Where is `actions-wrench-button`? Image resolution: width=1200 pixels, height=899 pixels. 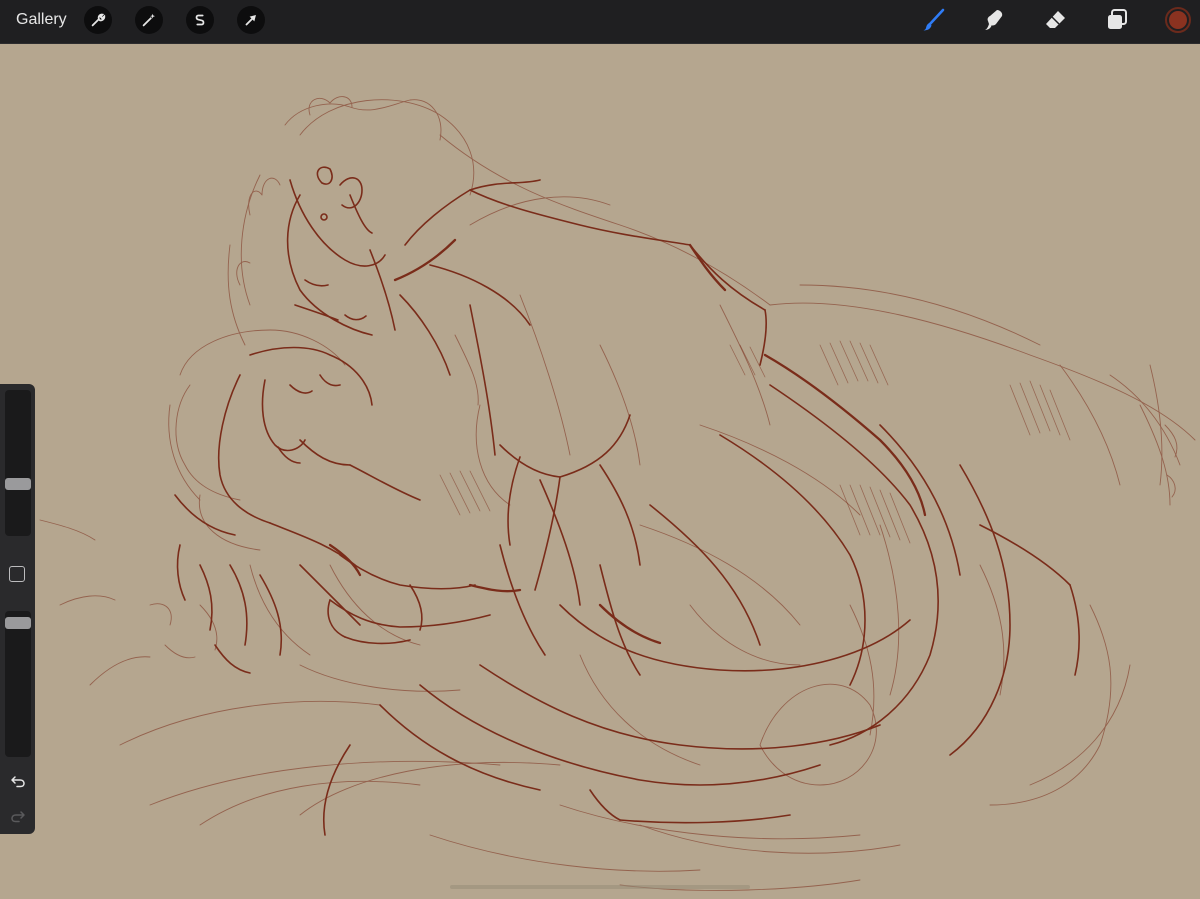 actions-wrench-button is located at coordinates (98, 20).